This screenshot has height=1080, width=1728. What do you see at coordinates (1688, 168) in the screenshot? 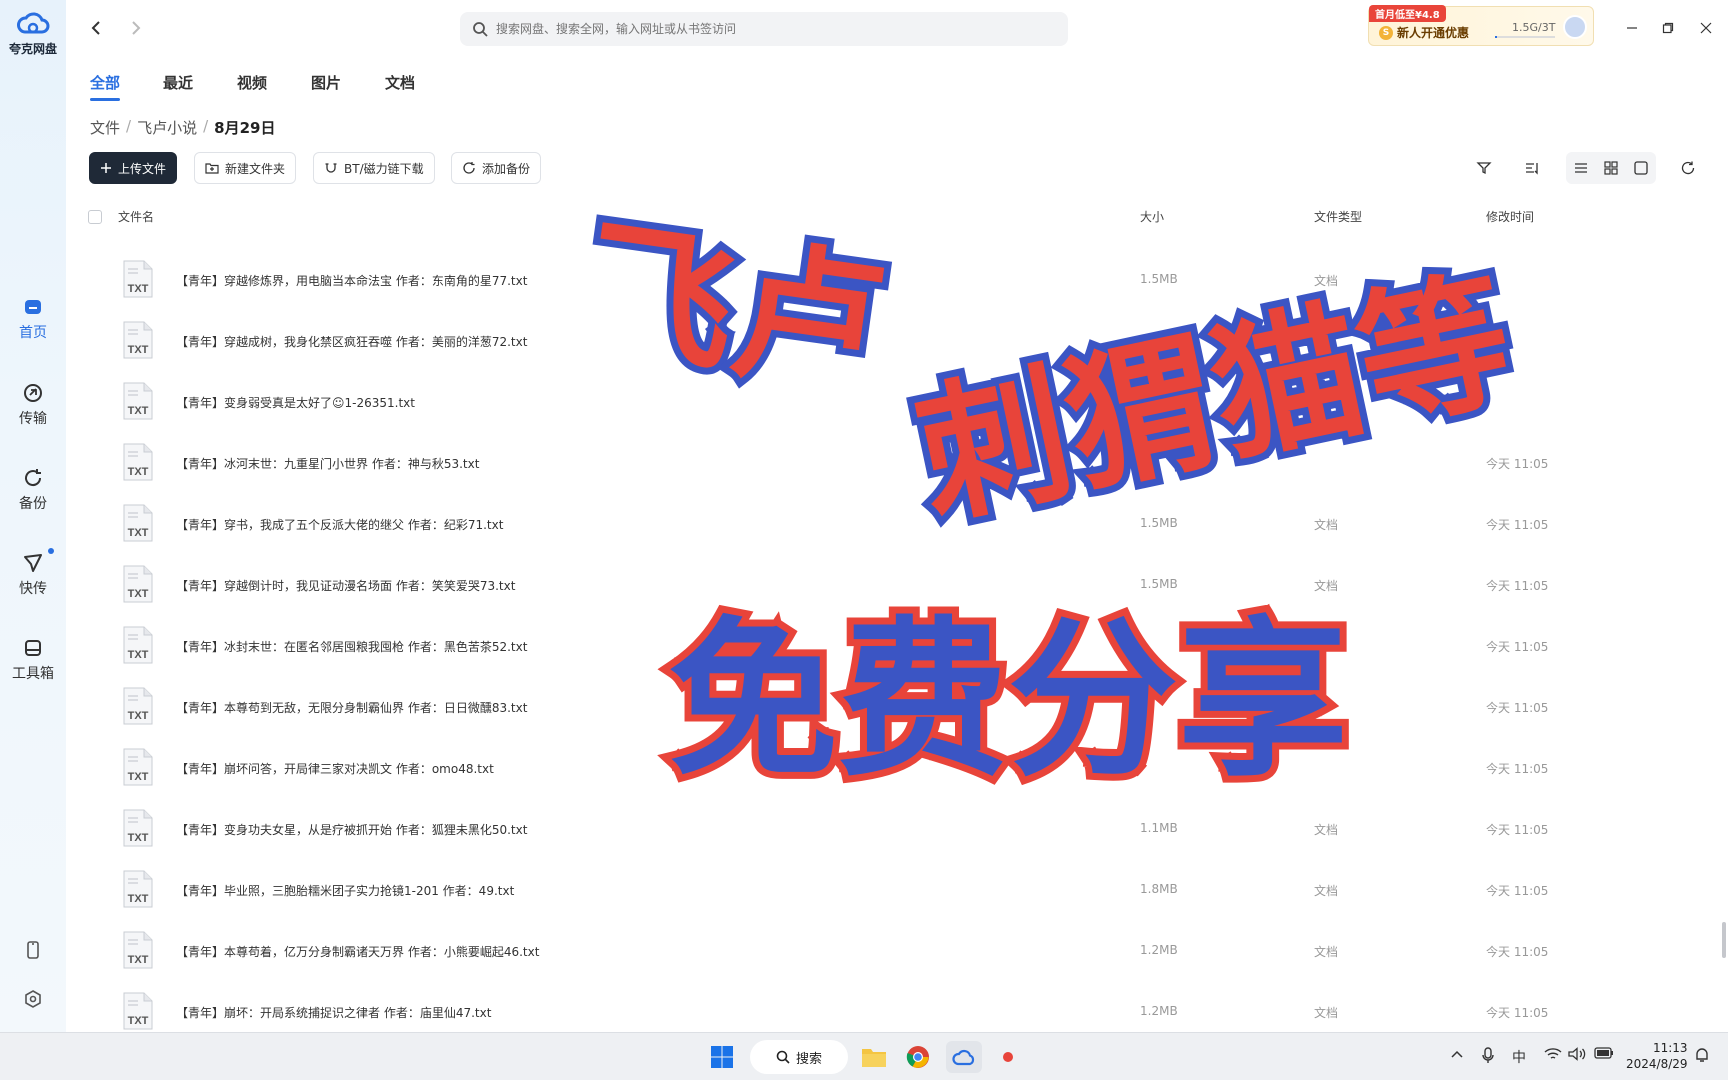
I see `refresh-button` at bounding box center [1688, 168].